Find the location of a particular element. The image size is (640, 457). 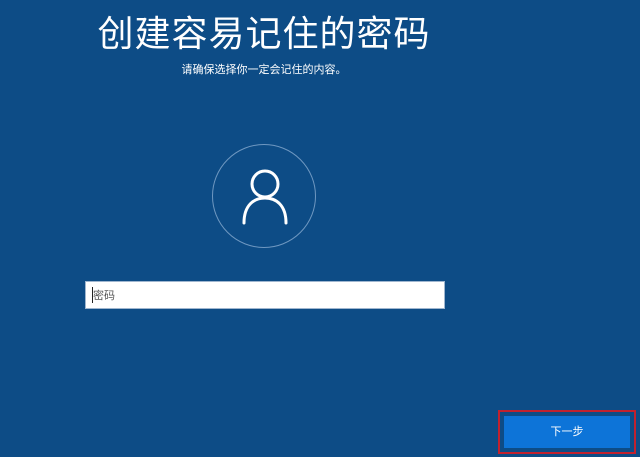

next-button-highlight: 下一步 is located at coordinates (567, 432).